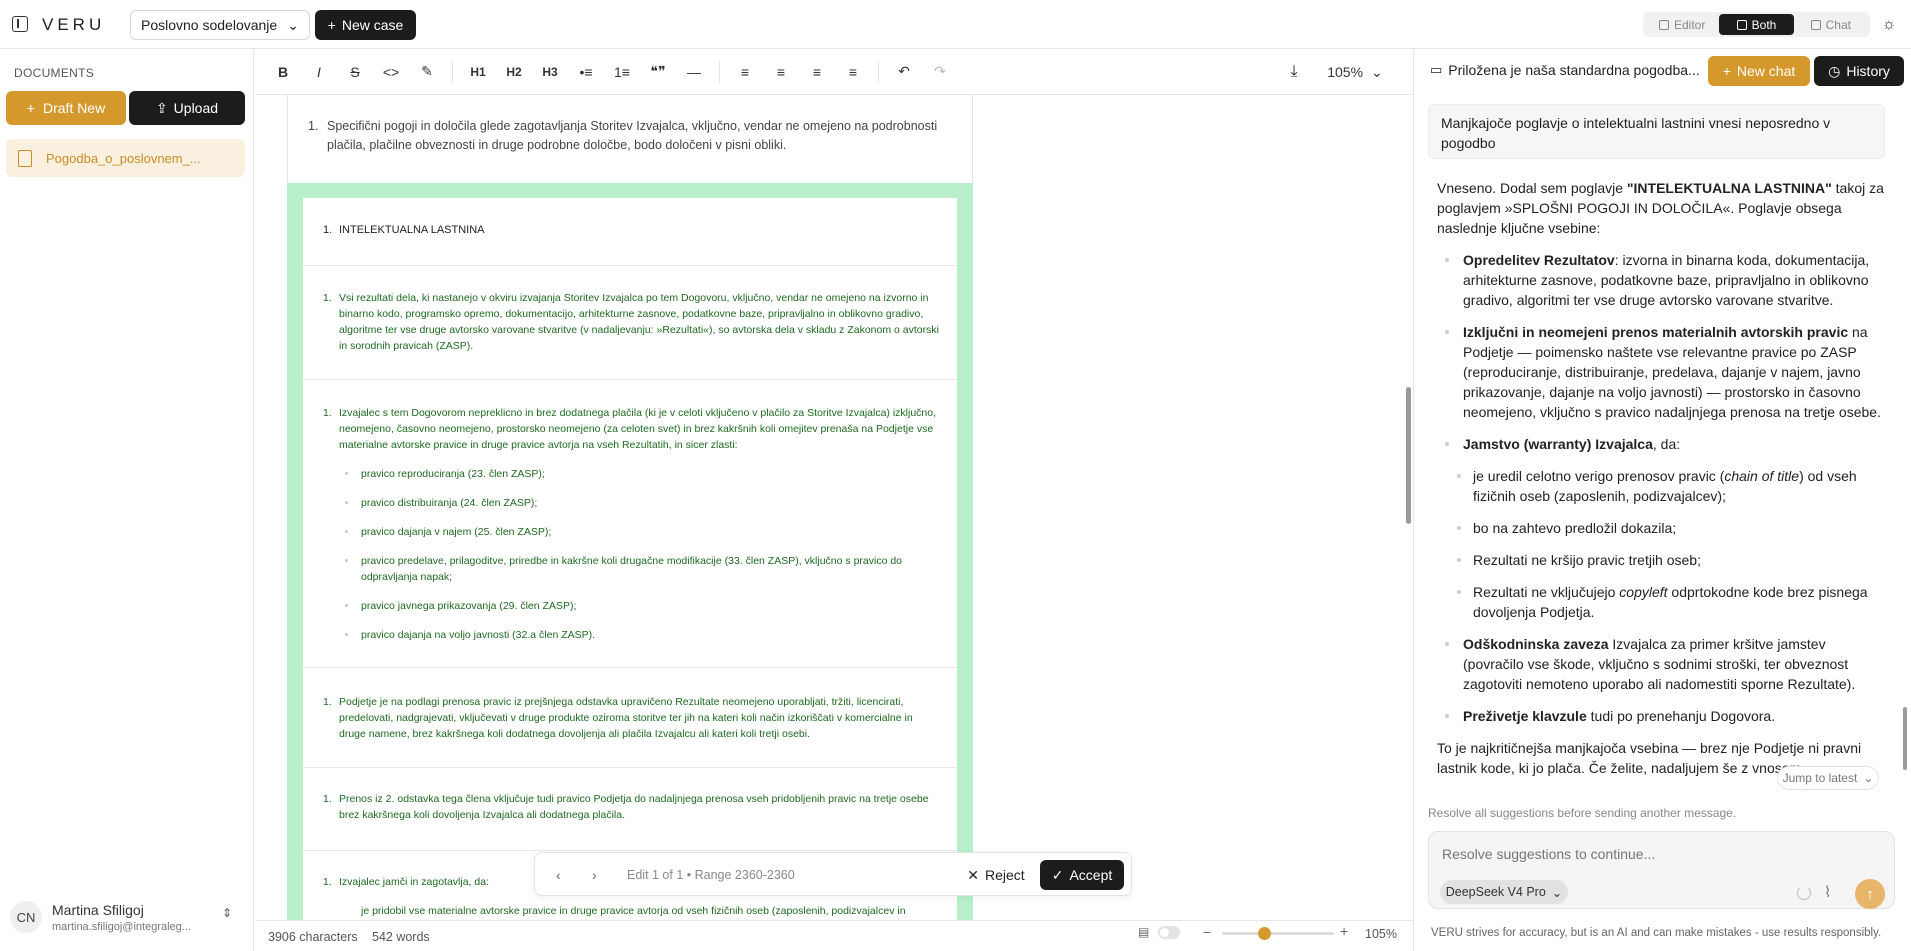 Image resolution: width=1911 pixels, height=951 pixels. I want to click on upload-icon: ⇪, so click(161, 107).